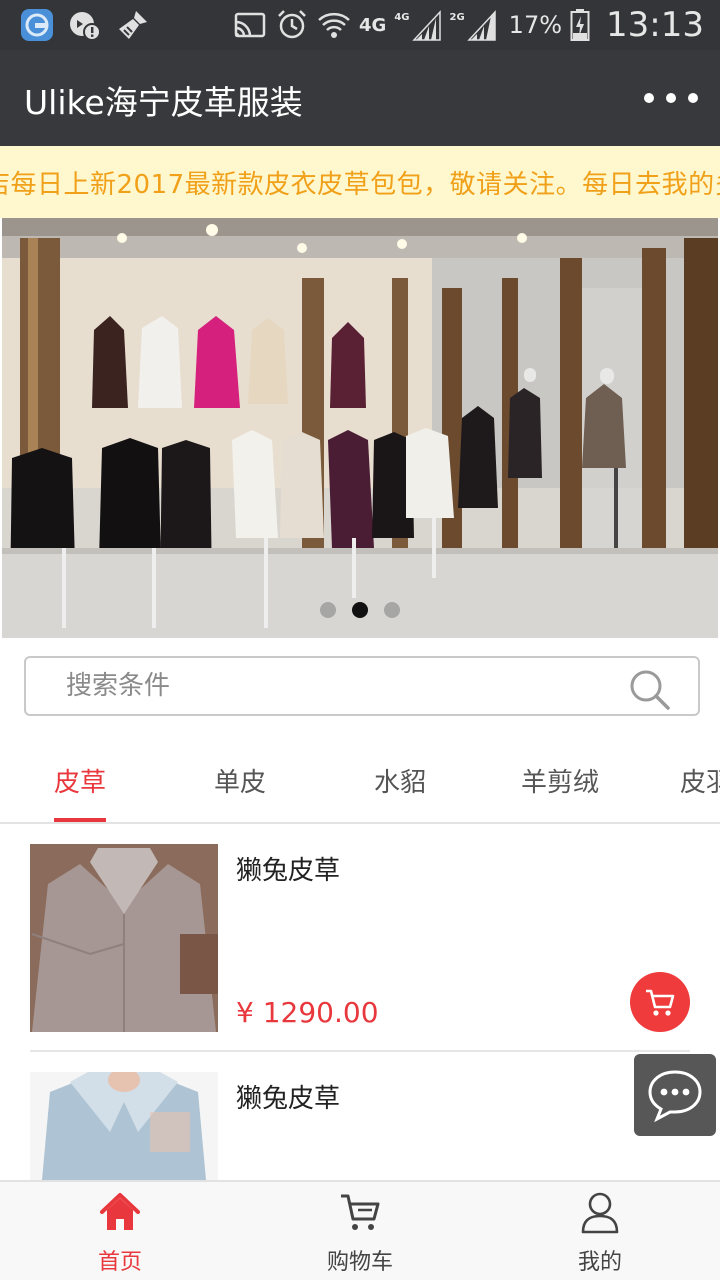  I want to click on carousel-indicator, so click(360, 610).